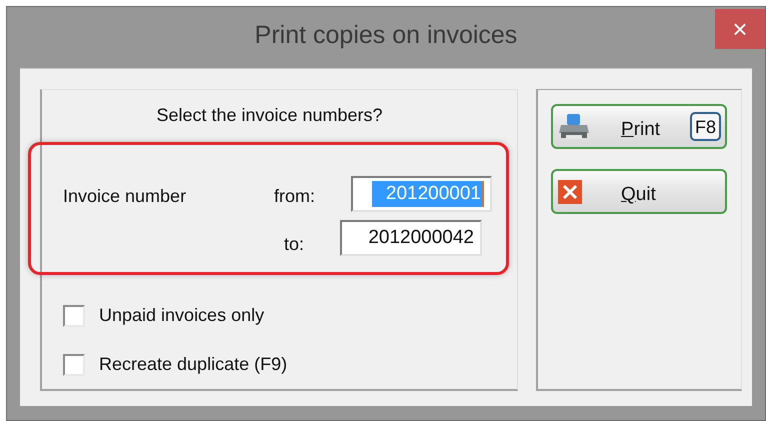 This screenshot has width=766, height=421. Describe the element at coordinates (295, 196) in the screenshot. I see `field-label: from:` at that location.